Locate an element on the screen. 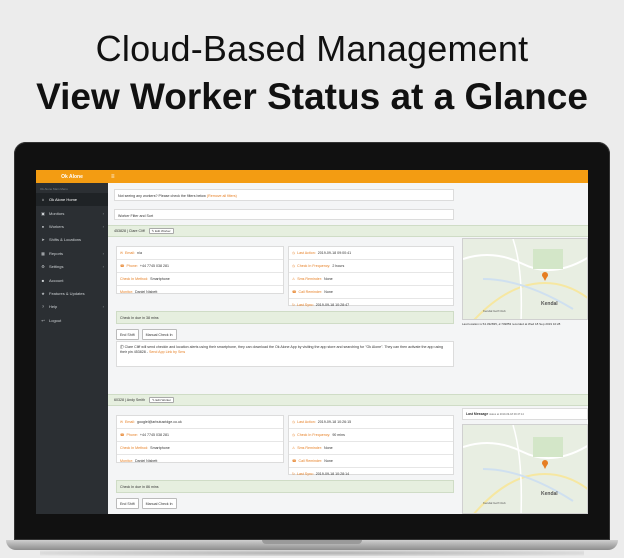  worker-filter-panel: Worker Filter and Sort is located at coordinates (284, 214).